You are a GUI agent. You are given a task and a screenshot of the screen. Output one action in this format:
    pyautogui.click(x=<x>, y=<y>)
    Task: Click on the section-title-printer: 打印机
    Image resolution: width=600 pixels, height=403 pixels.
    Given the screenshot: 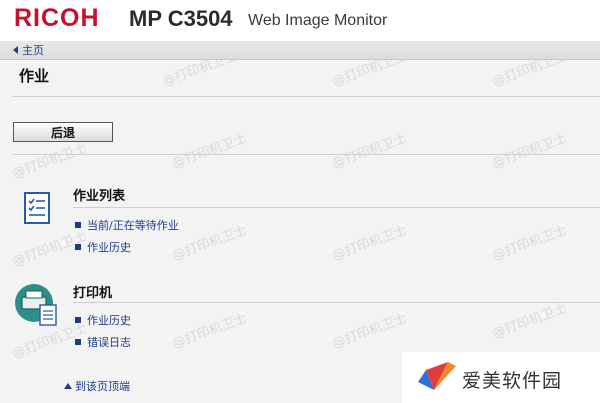 What is the action you would take?
    pyautogui.click(x=93, y=293)
    